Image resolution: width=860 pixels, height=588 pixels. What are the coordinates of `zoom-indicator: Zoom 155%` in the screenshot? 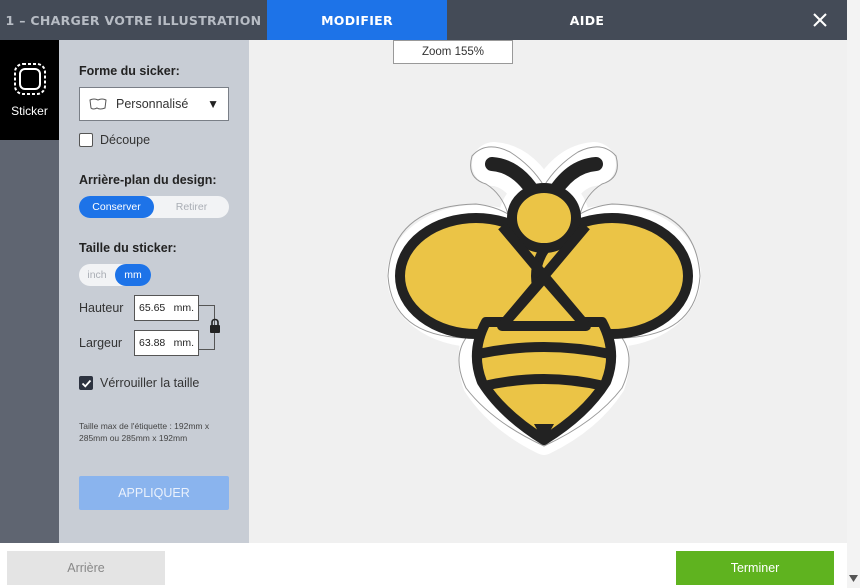 It's located at (453, 52).